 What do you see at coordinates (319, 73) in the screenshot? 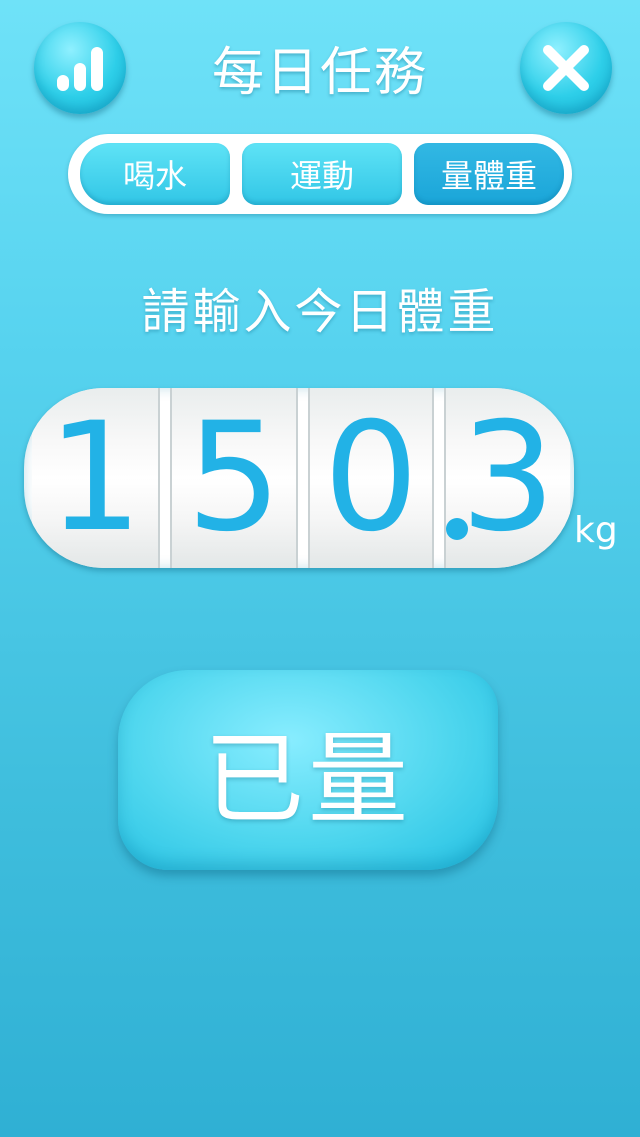
I see `page-title: 每日任務` at bounding box center [319, 73].